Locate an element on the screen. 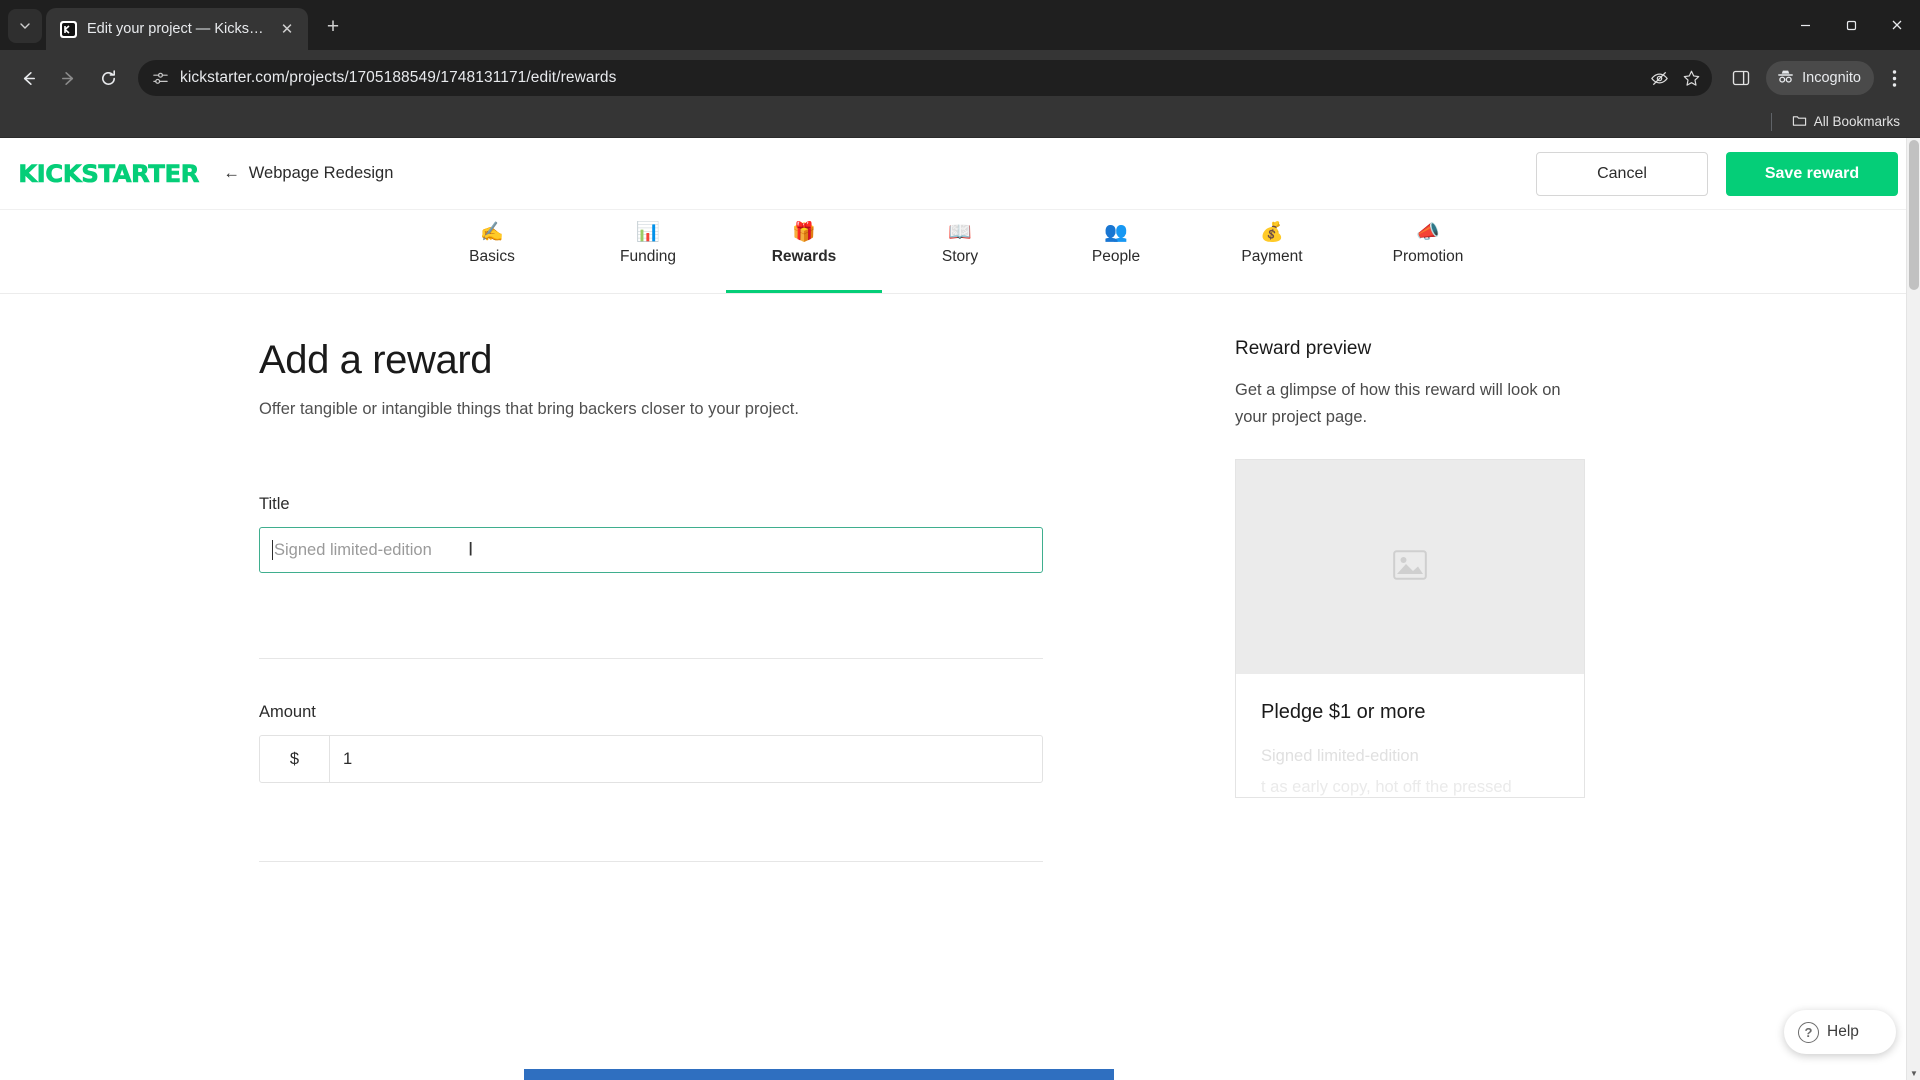  all-bookmarks-label: All Bookmarks is located at coordinates (1856, 121).